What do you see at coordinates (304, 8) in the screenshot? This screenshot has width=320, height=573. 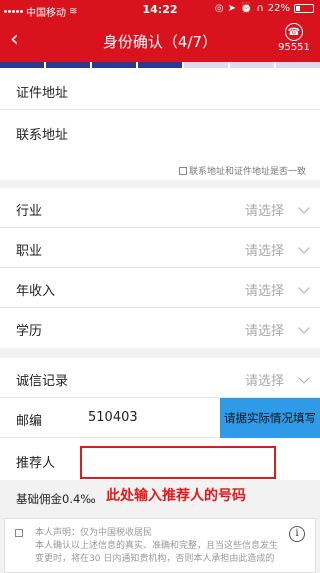 I see `battery-icon` at bounding box center [304, 8].